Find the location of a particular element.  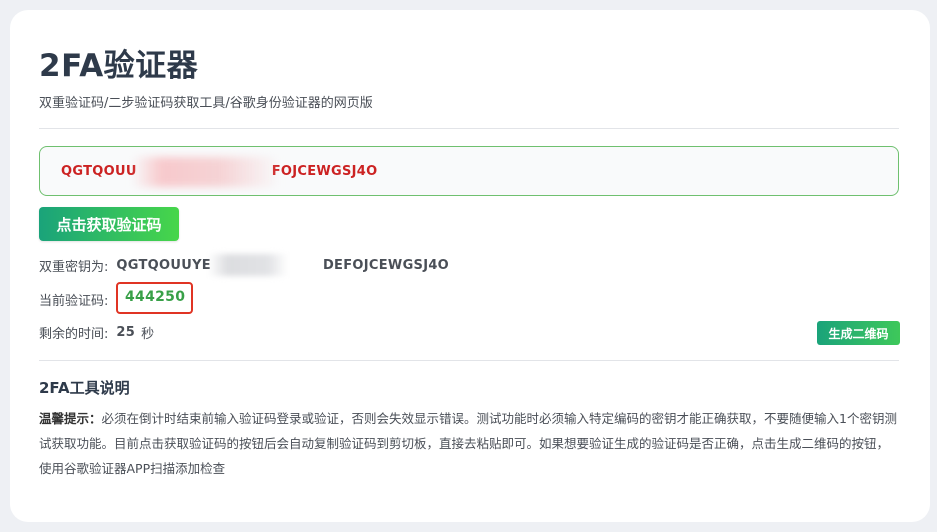

secret-value-end: DEFOJCEWGSJ4O is located at coordinates (386, 265).